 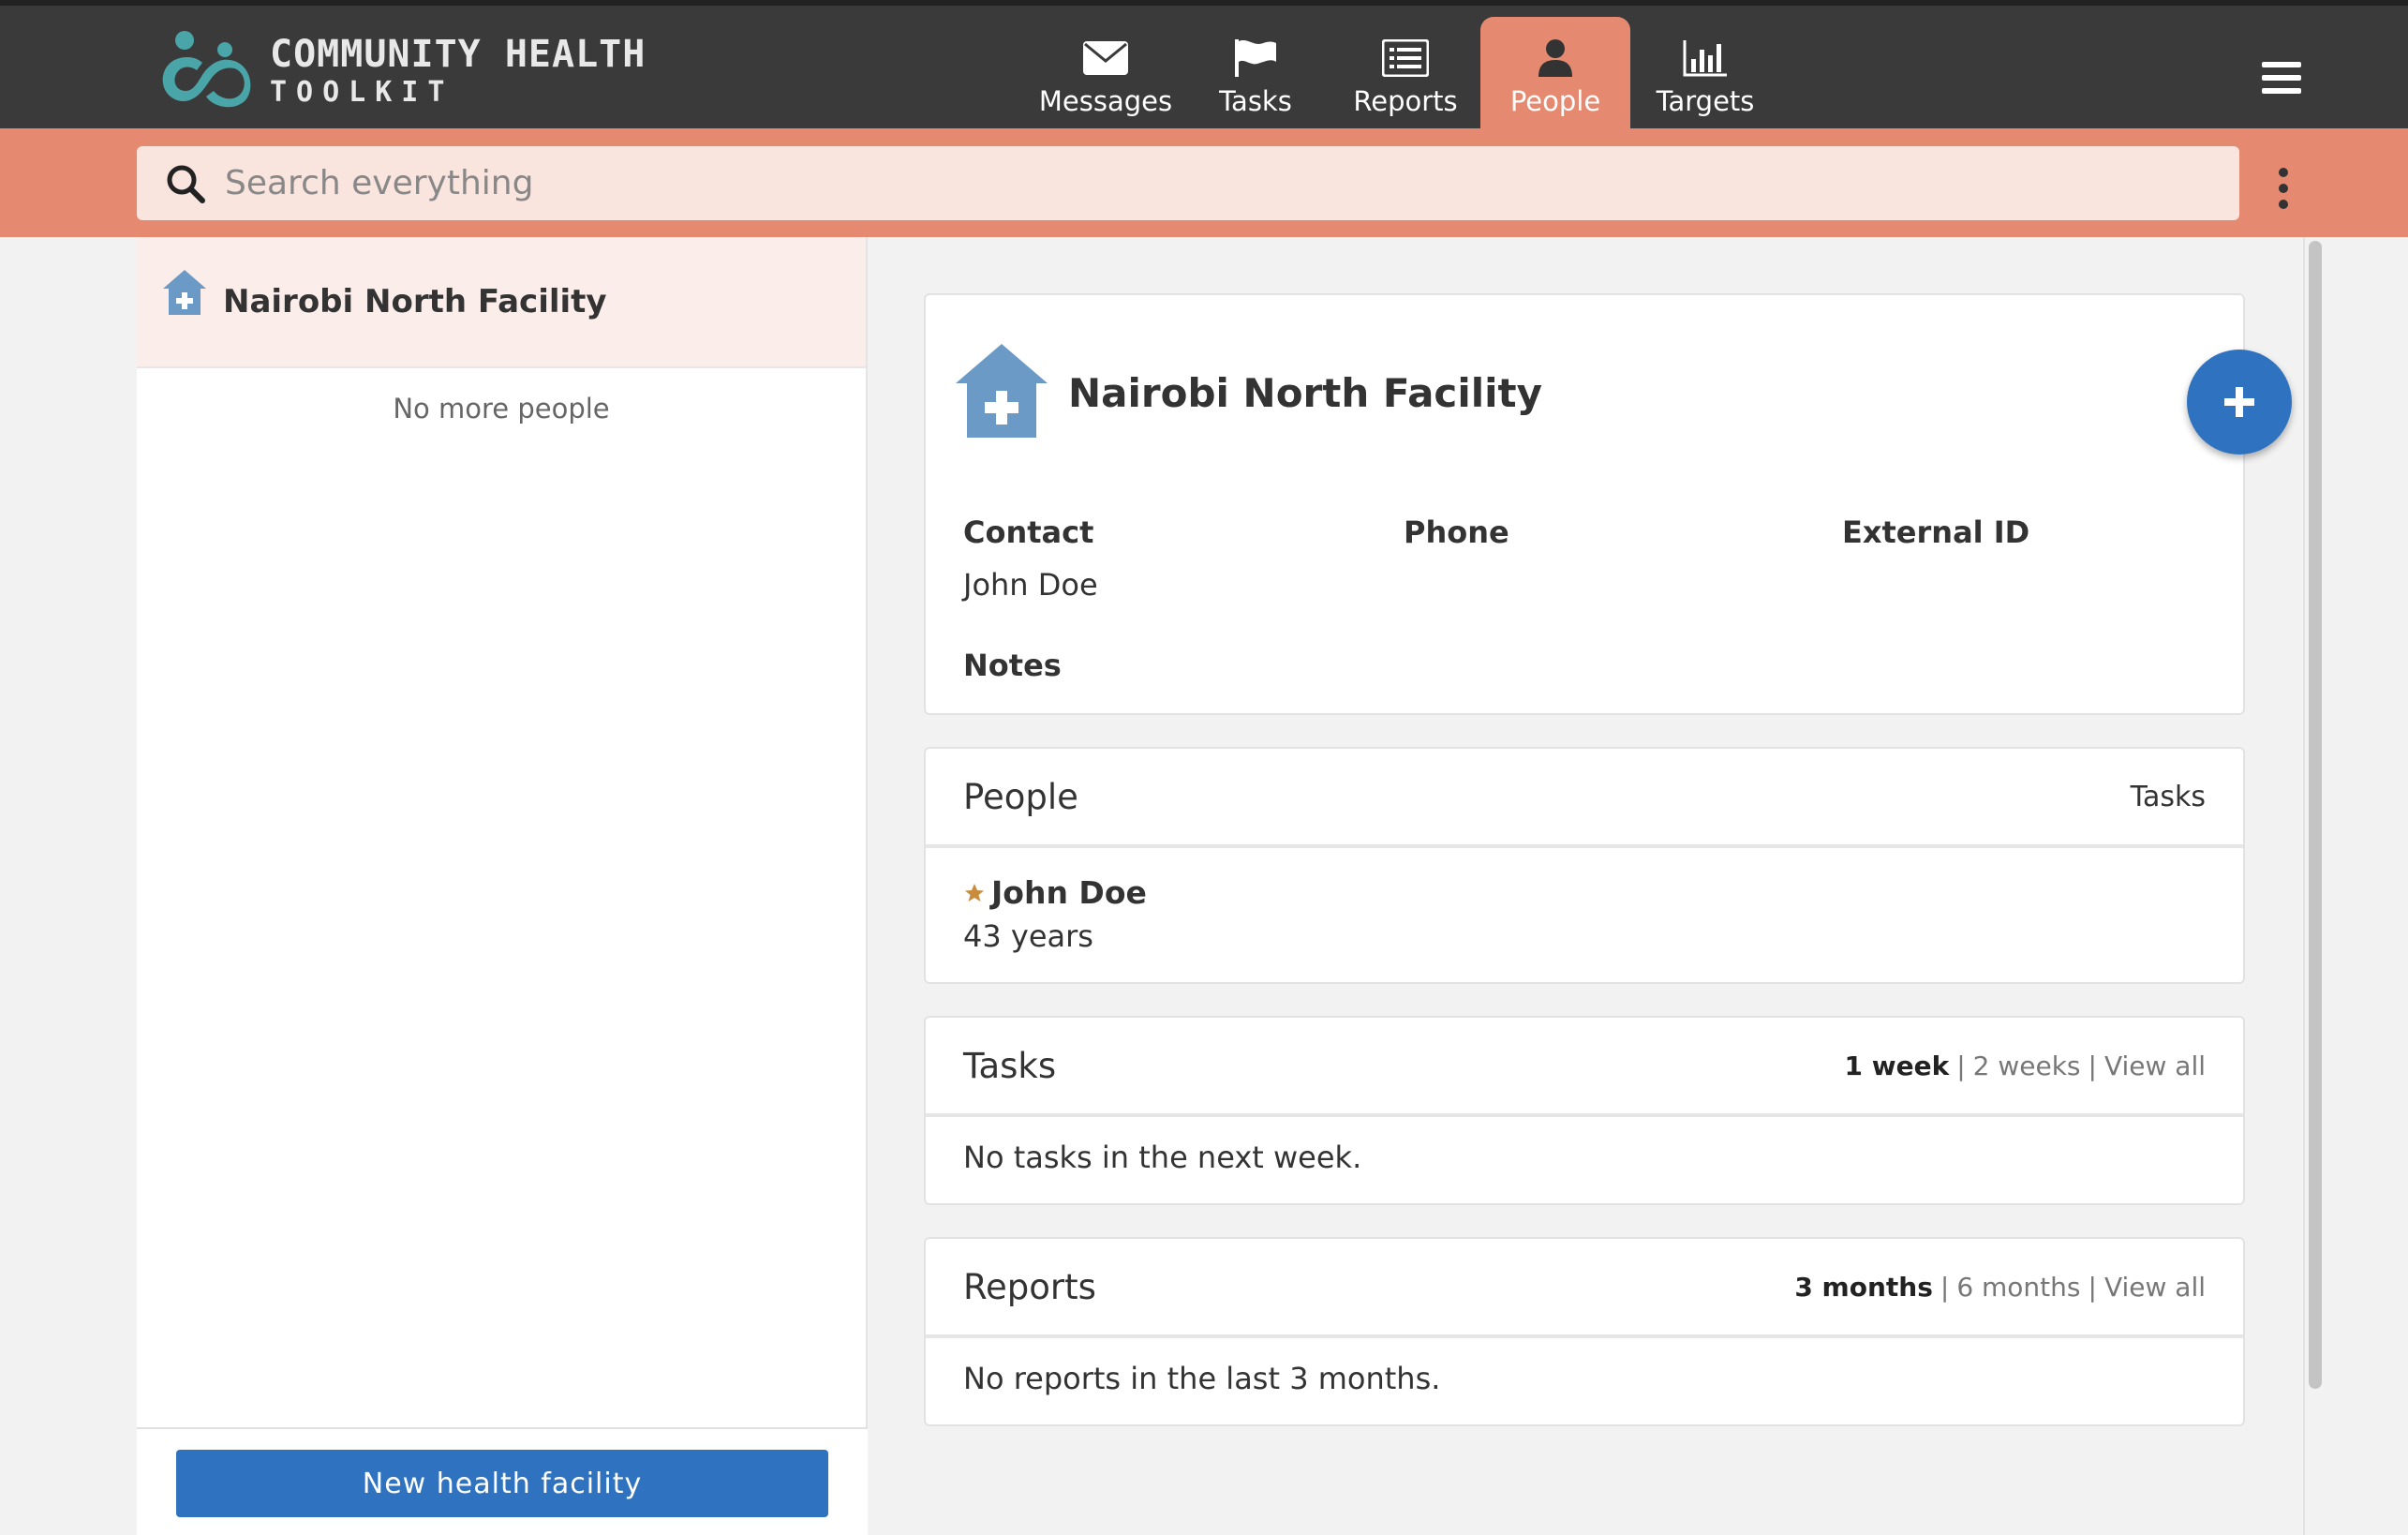 What do you see at coordinates (1013, 665) in the screenshot?
I see `notes-label: Notes` at bounding box center [1013, 665].